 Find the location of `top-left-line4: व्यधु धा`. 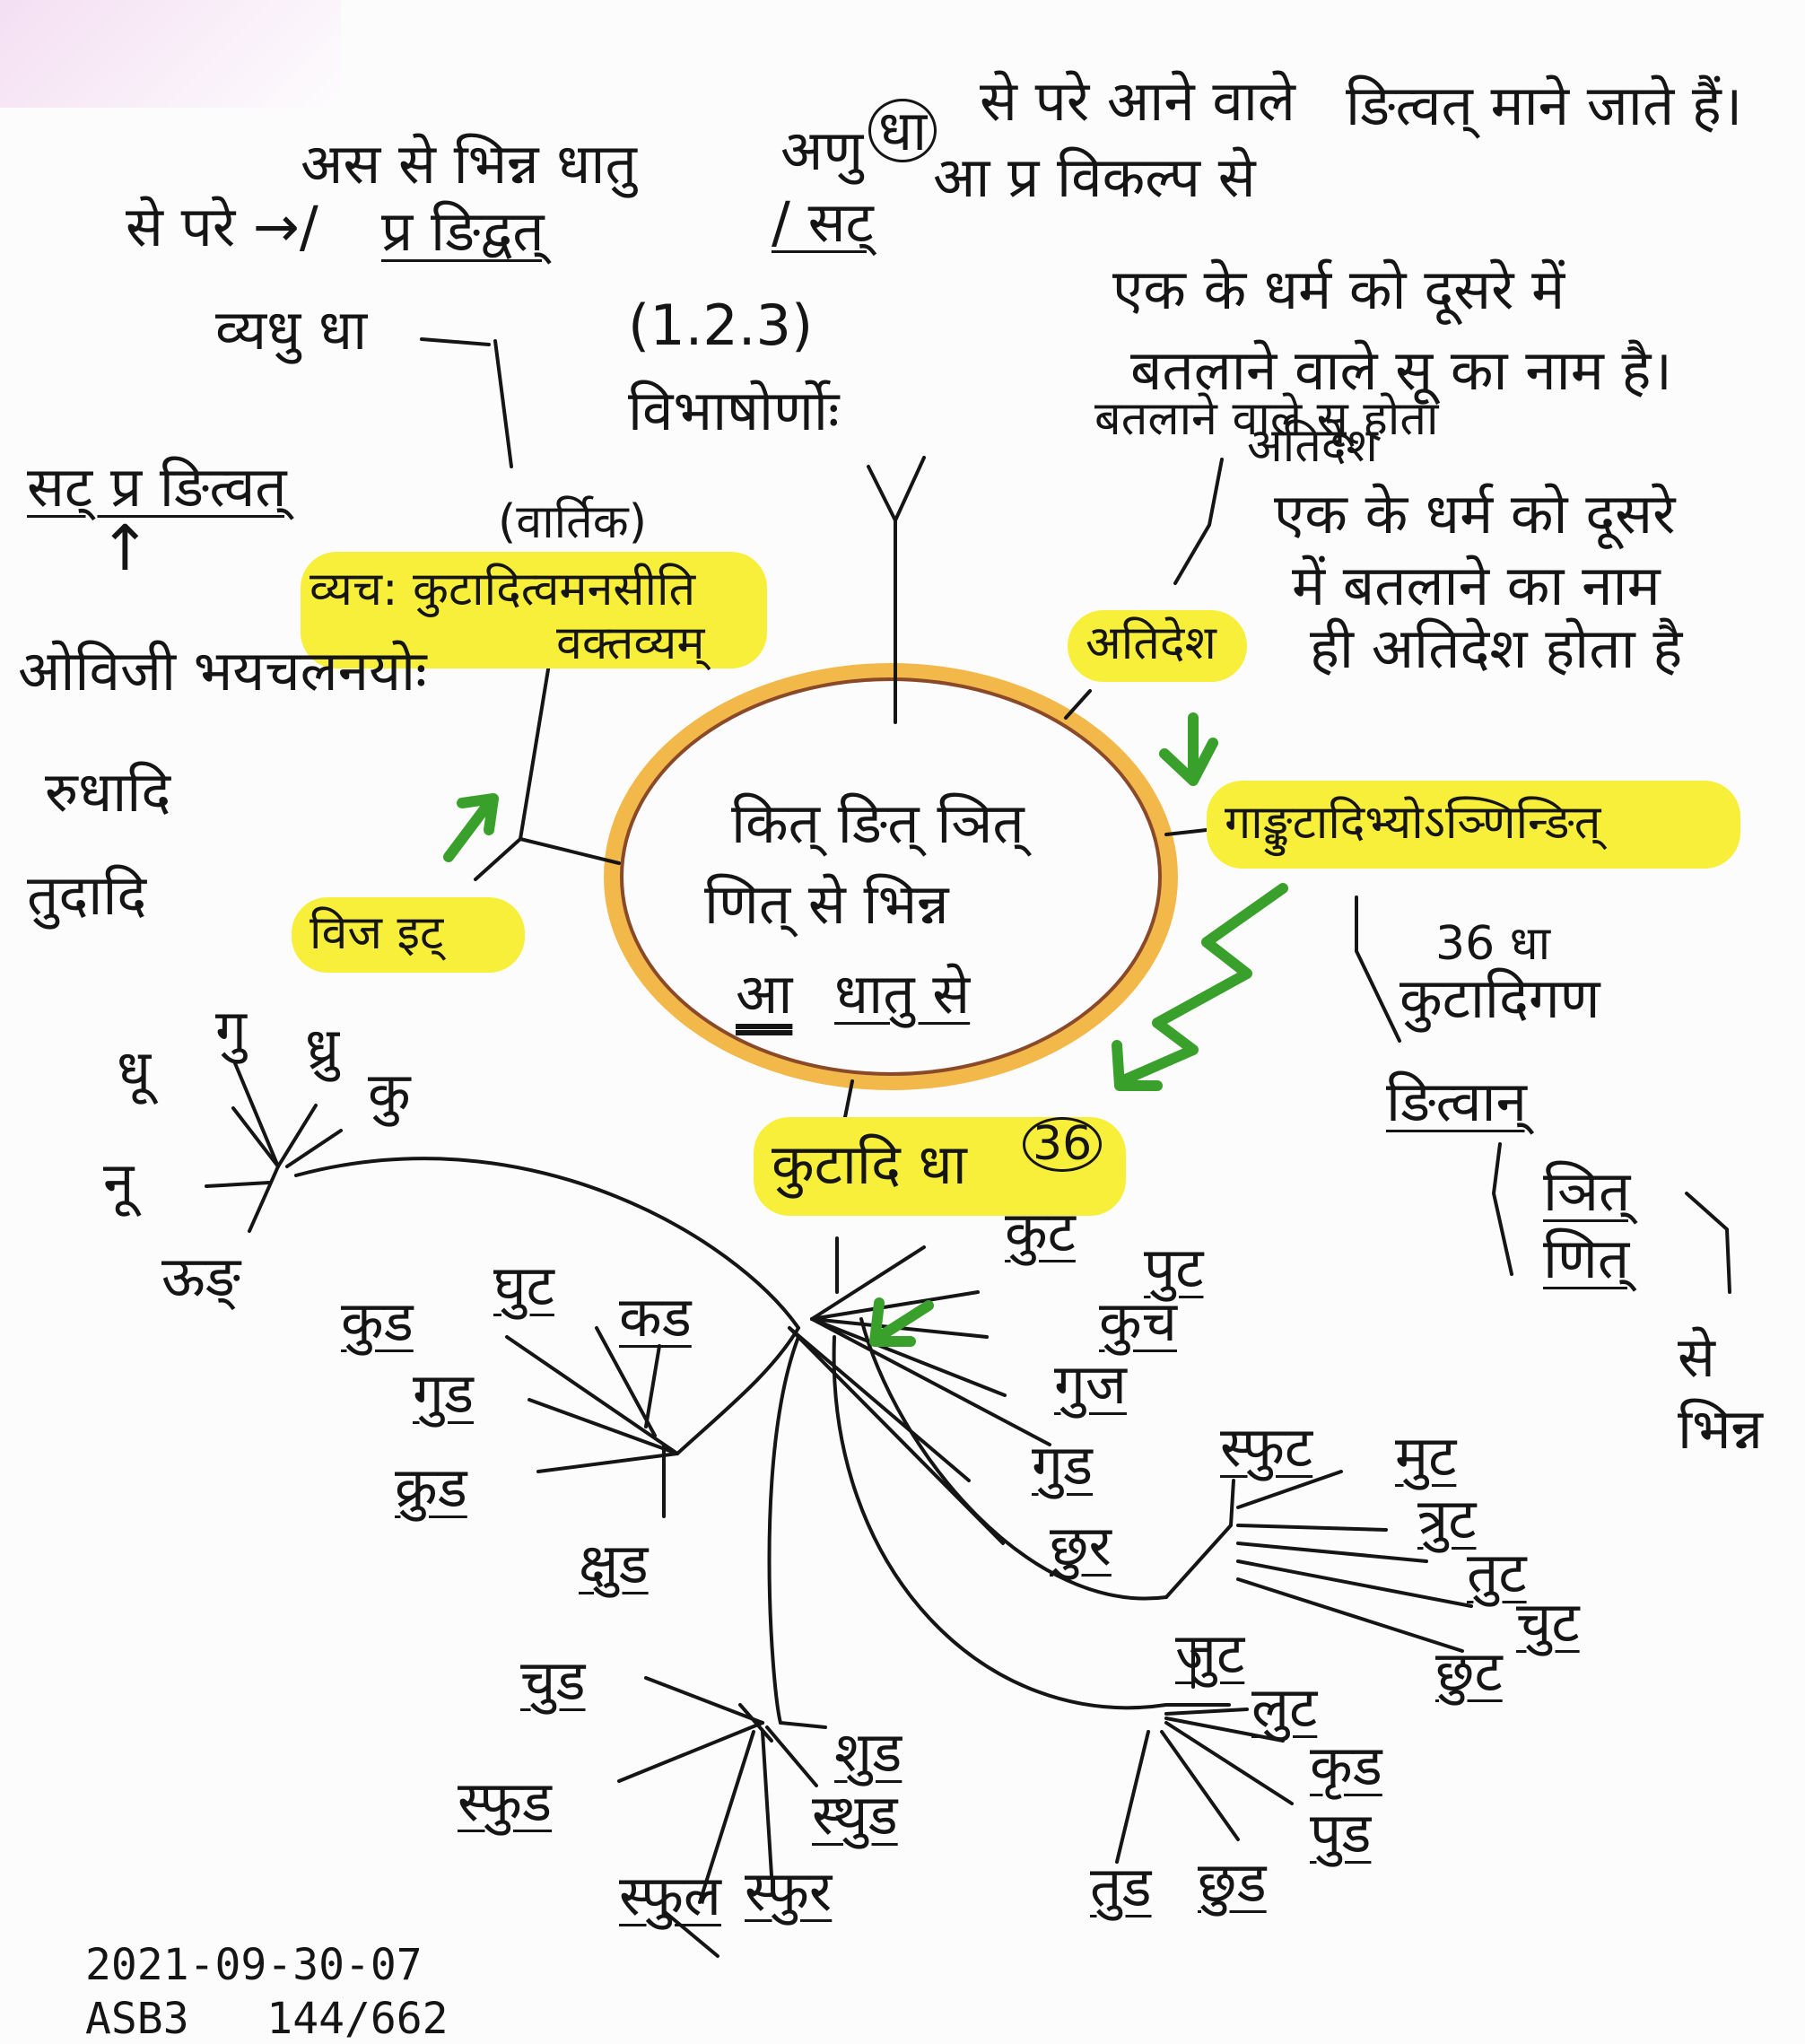

top-left-line4: व्यधु धा is located at coordinates (291, 330).